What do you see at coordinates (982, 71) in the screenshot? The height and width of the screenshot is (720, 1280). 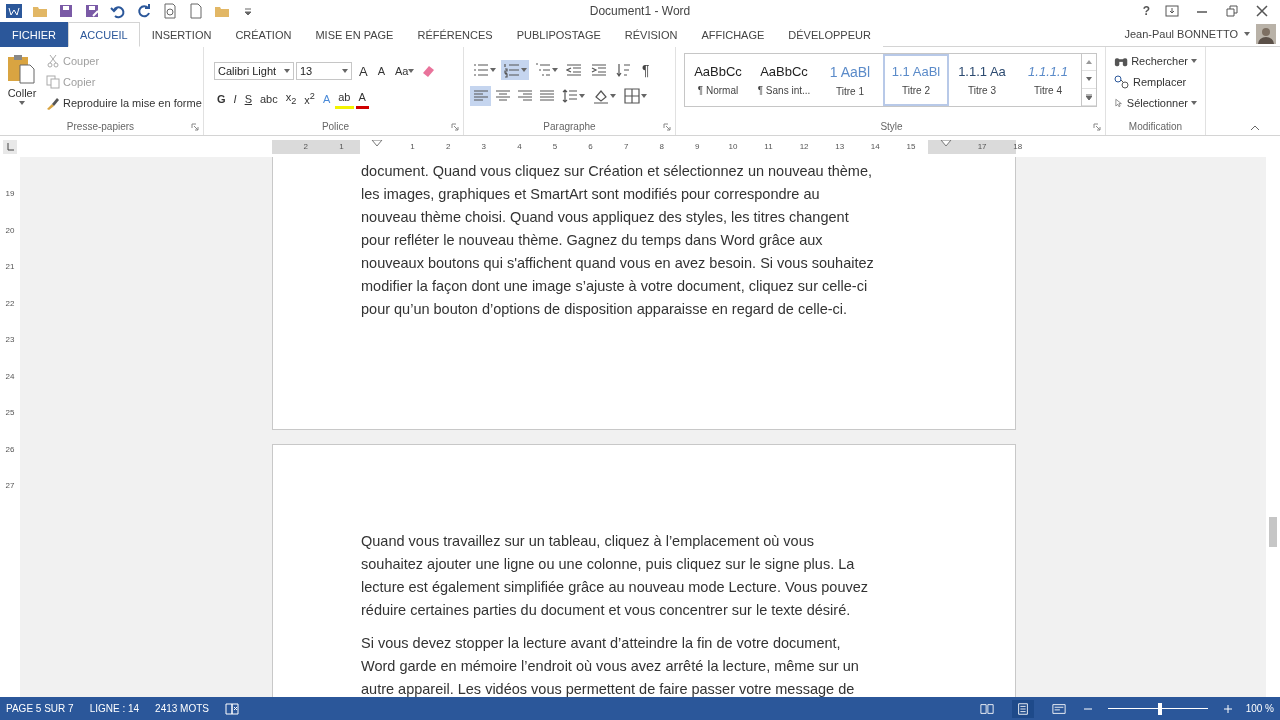 I see `style-preview: 1.1.1 Aa` at bounding box center [982, 71].